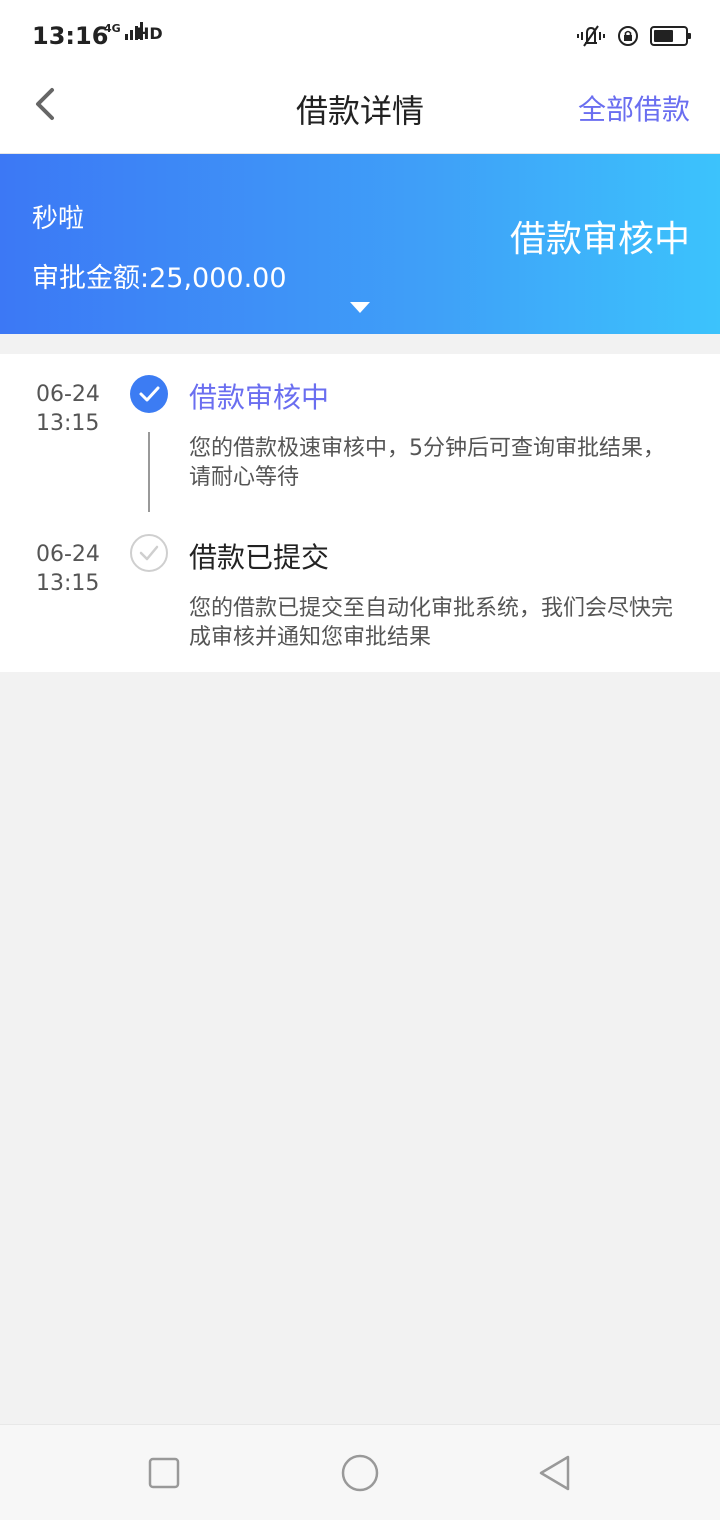  Describe the element at coordinates (259, 557) in the screenshot. I see `timeline-title: 借款已提交` at that location.